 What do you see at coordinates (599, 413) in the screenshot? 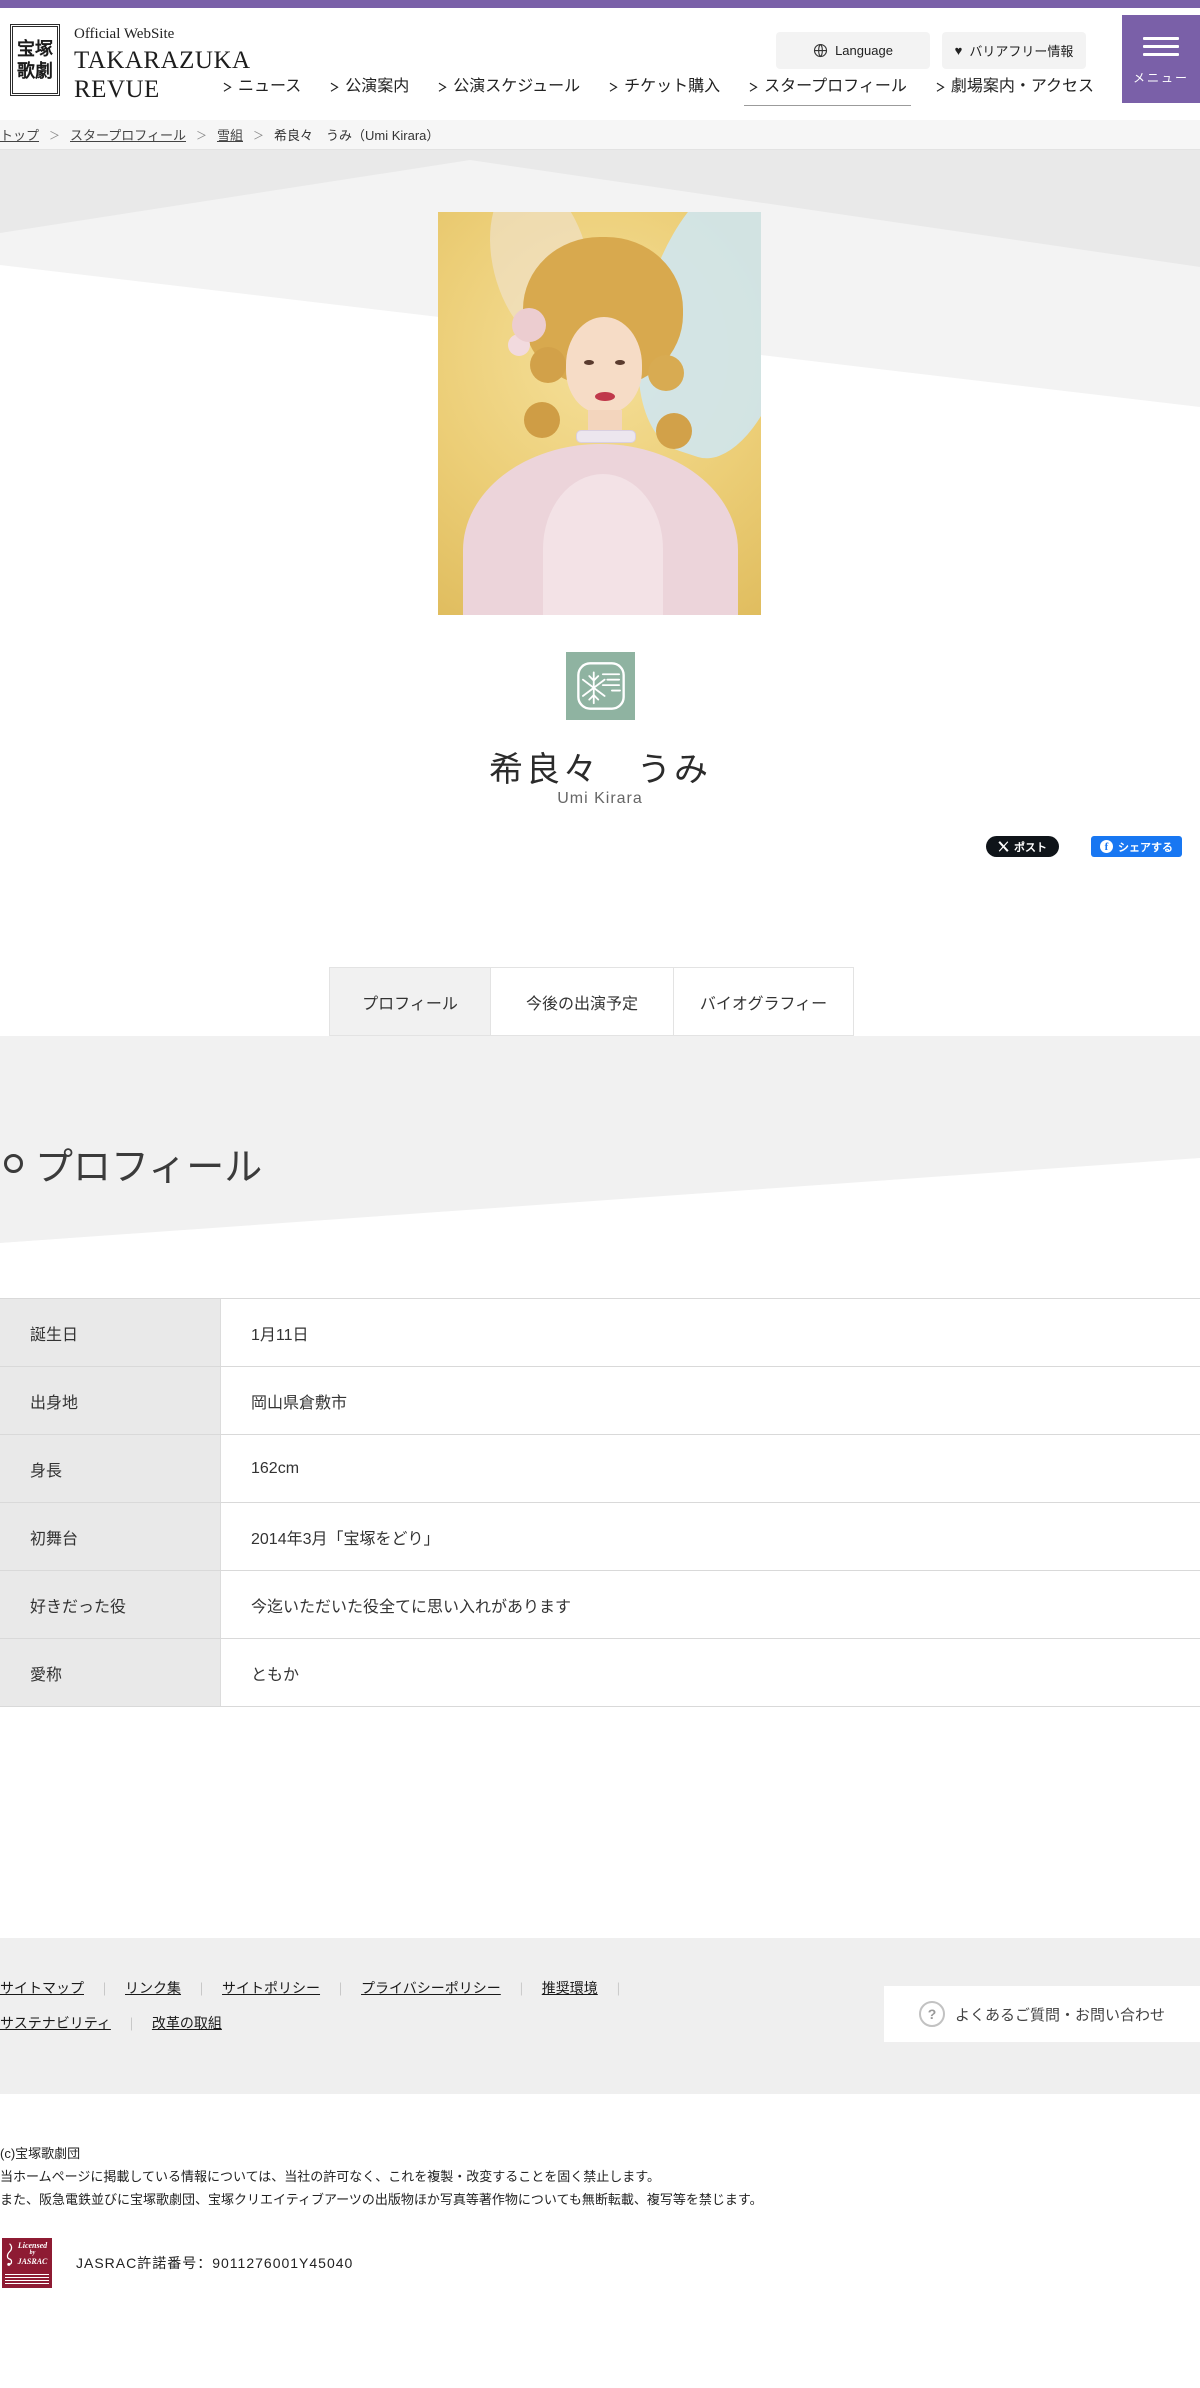
I see `star-photo` at bounding box center [599, 413].